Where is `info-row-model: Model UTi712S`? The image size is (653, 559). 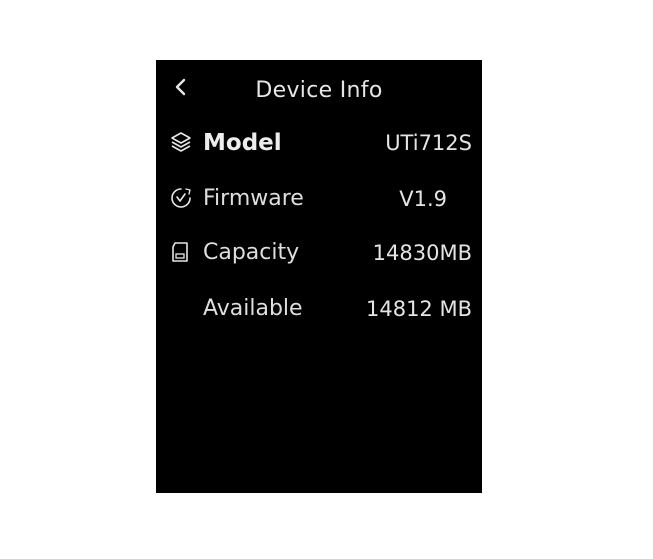
info-row-model: Model UTi712S is located at coordinates (319, 144).